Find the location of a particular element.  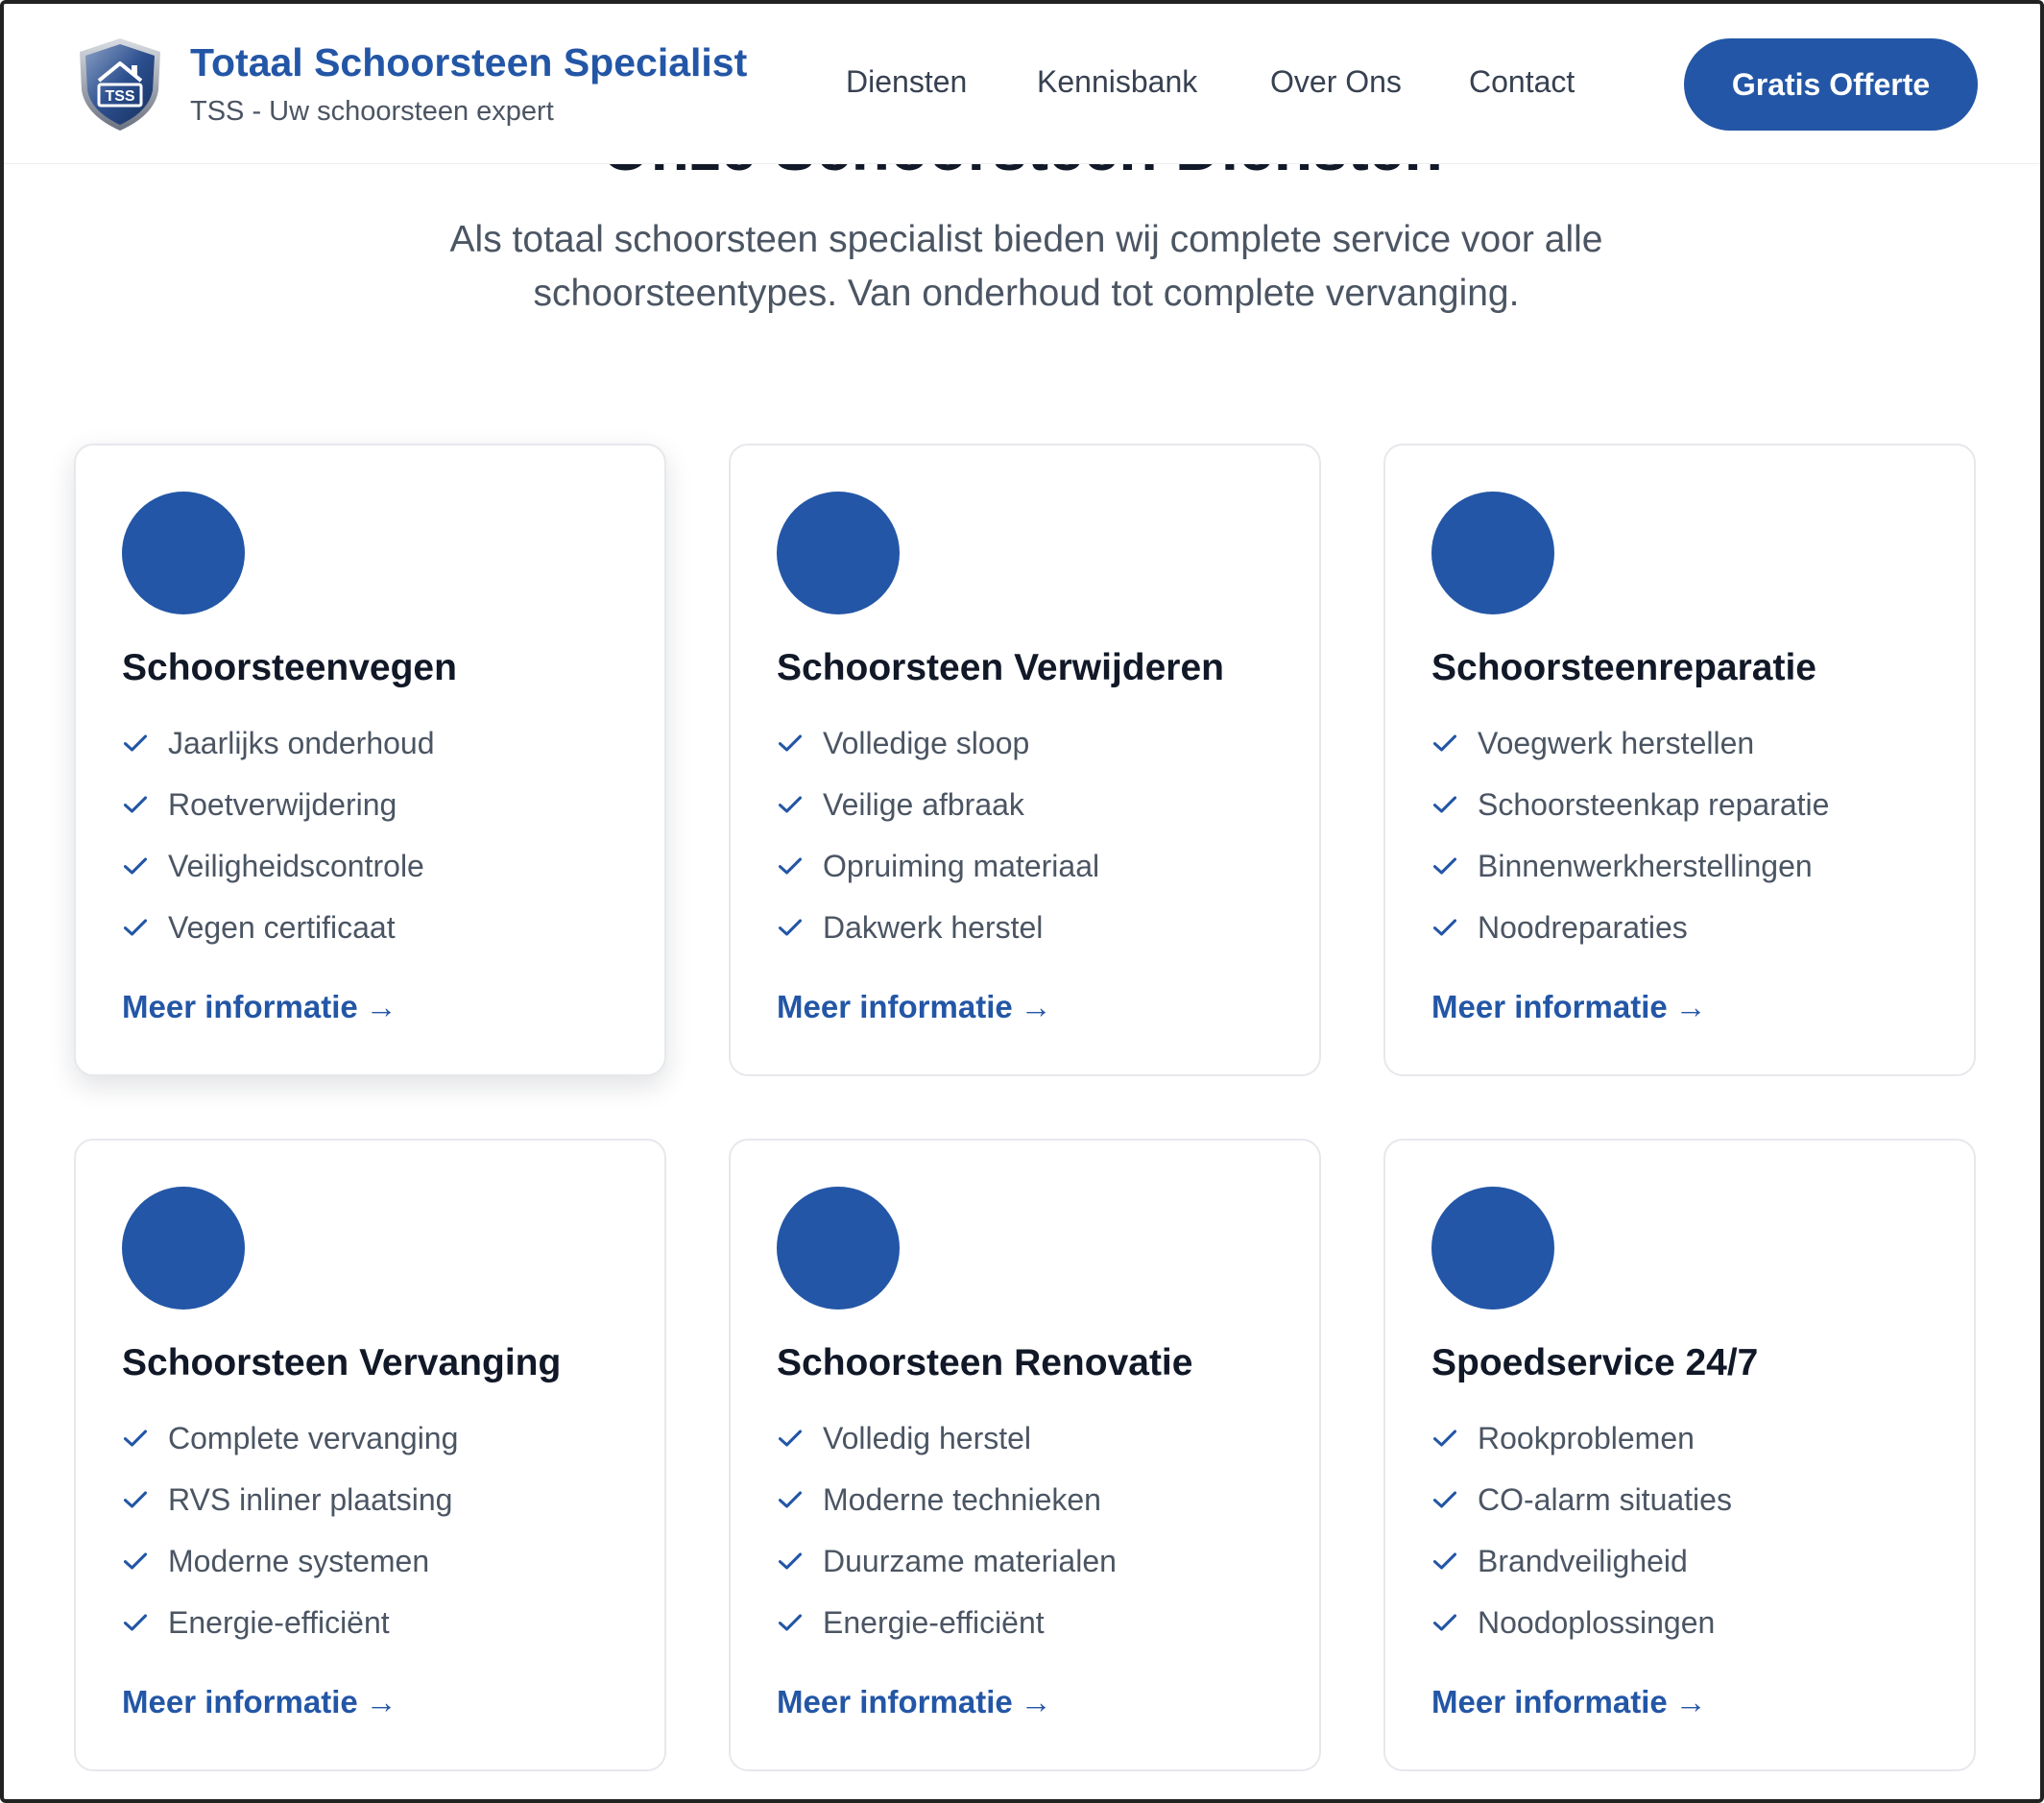

feature-item: Noodoplossingen is located at coordinates (1573, 1622).